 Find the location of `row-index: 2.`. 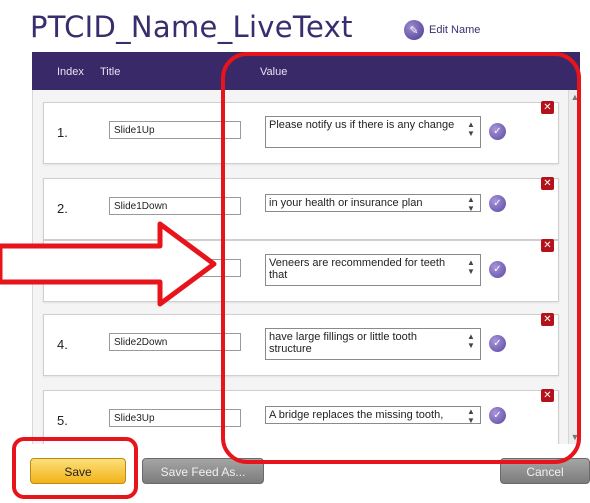

row-index: 2. is located at coordinates (62, 208).